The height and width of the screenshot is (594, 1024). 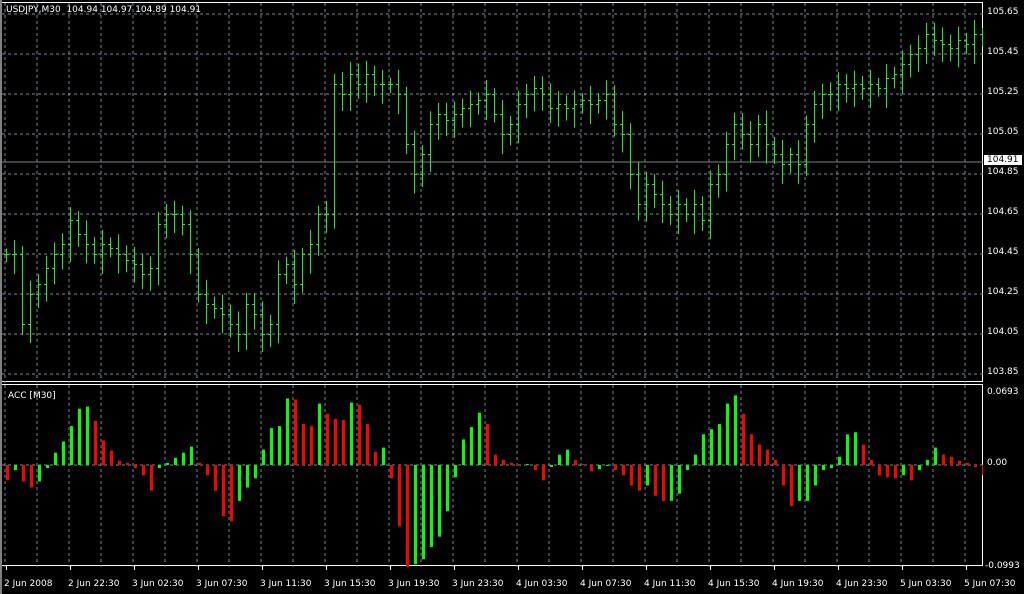 I want to click on price-axis-label: 104.85, so click(x=1003, y=172).